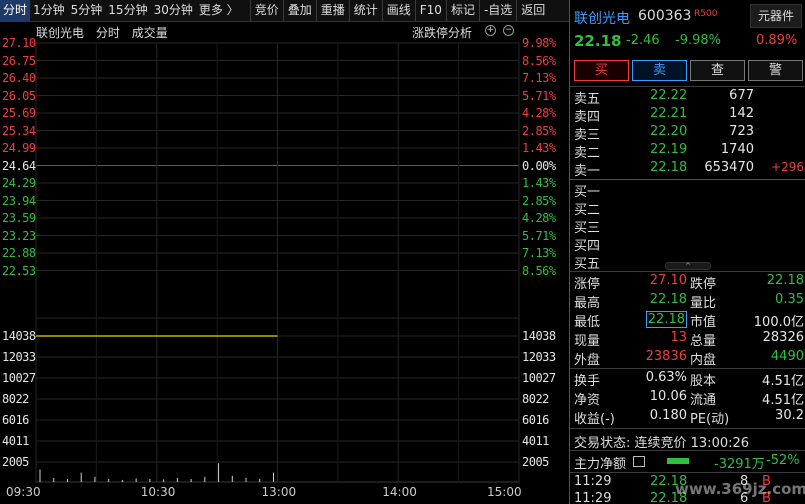  I want to click on stat-label: 外盘, so click(587, 360).